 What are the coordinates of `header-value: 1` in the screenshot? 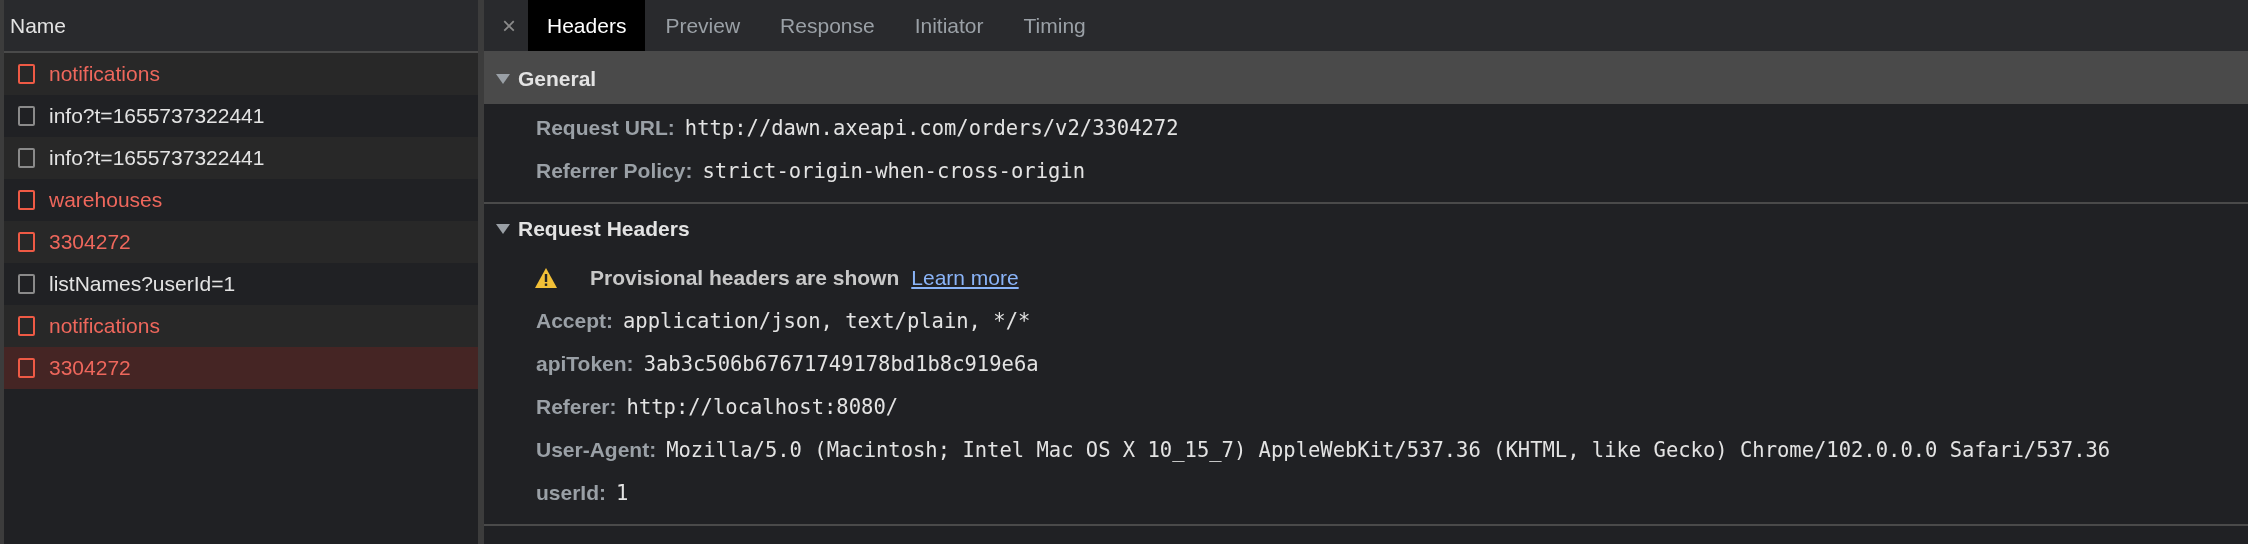 It's located at (622, 492).